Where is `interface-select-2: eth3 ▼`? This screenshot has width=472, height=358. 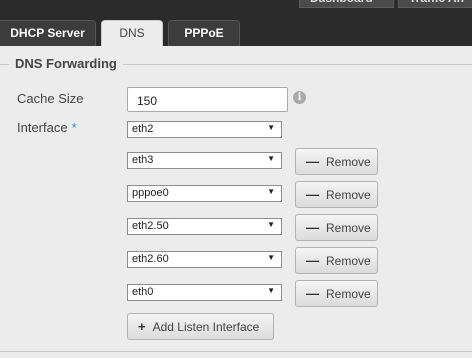 interface-select-2: eth3 ▼ is located at coordinates (204, 160).